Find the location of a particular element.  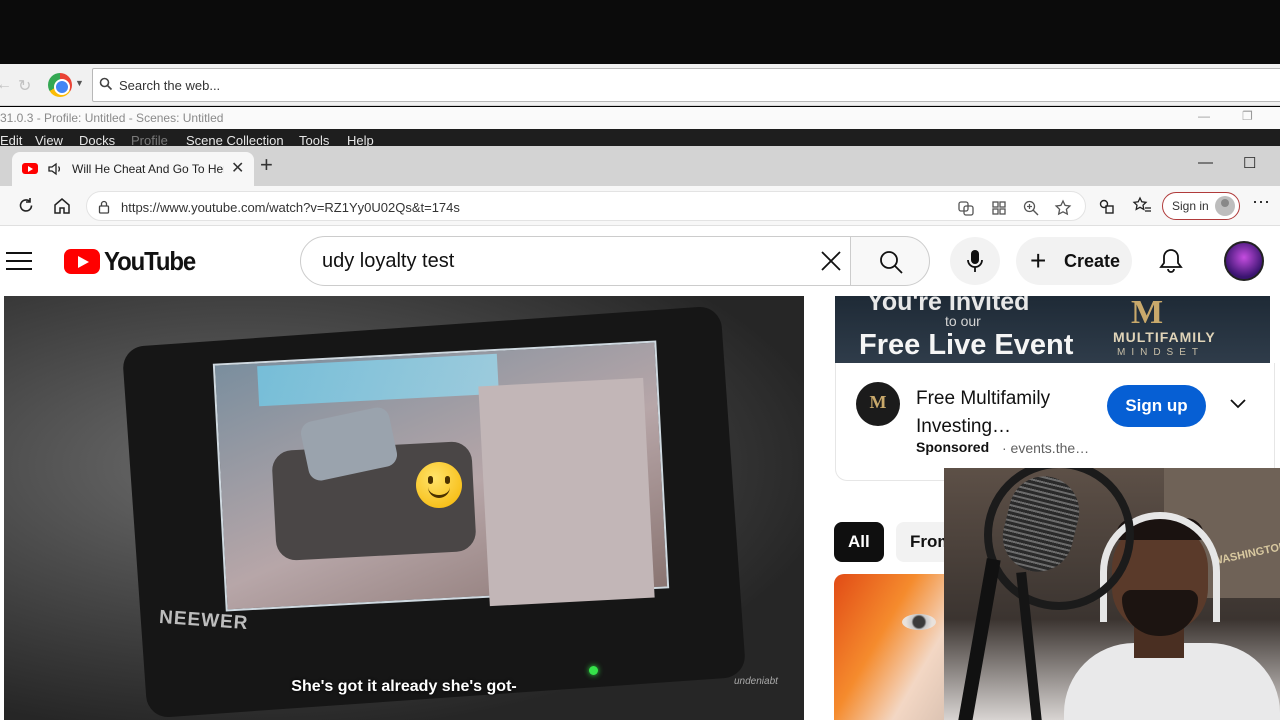

sign-in-button: Sign in is located at coordinates (1201, 206).